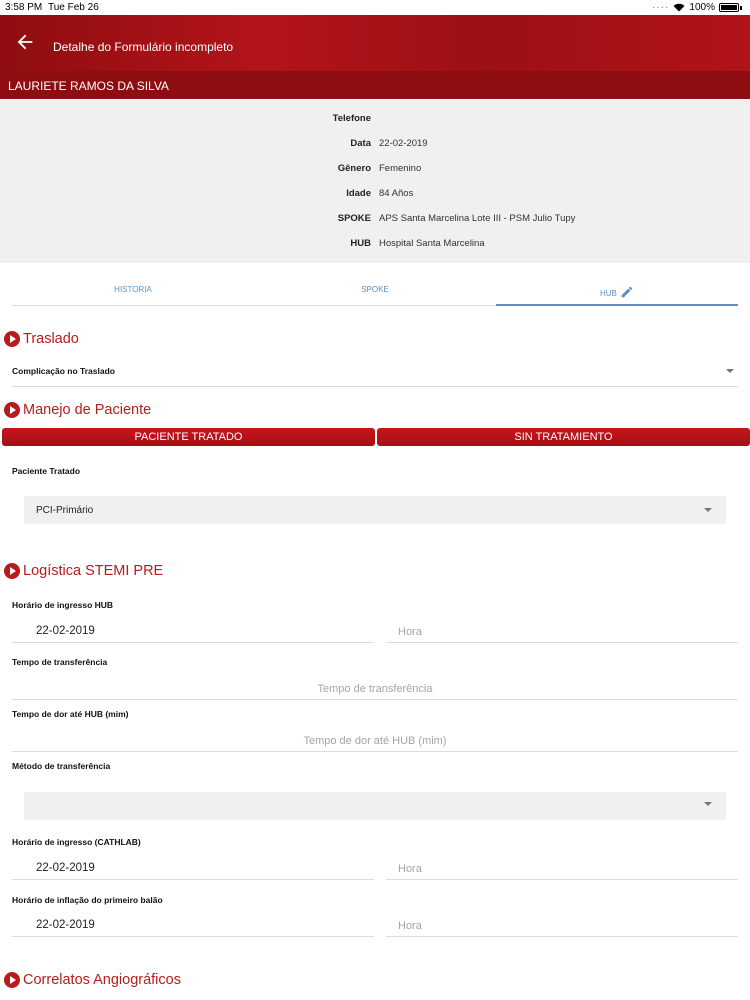  What do you see at coordinates (702, 7) in the screenshot?
I see `battery-percent: 100%` at bounding box center [702, 7].